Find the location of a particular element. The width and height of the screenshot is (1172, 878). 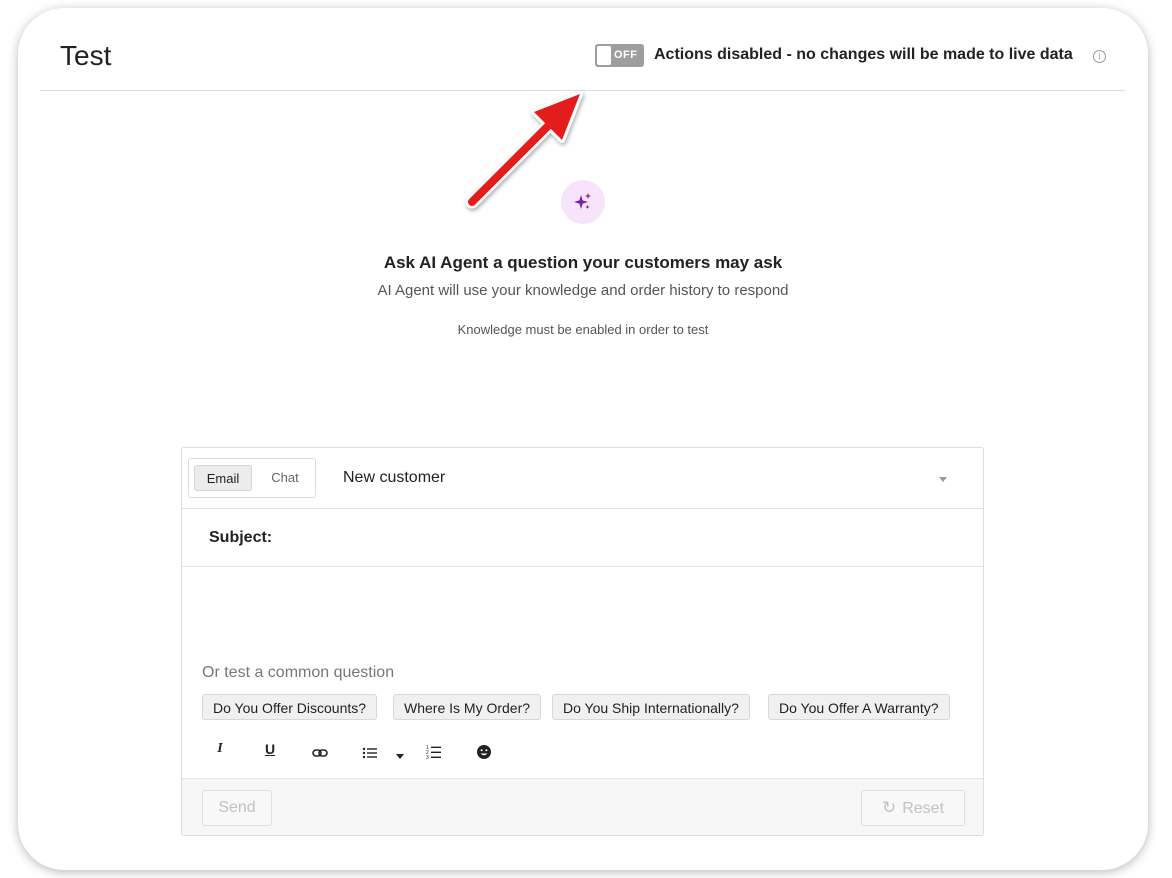

actions-toggle: OFF is located at coordinates (619, 55).